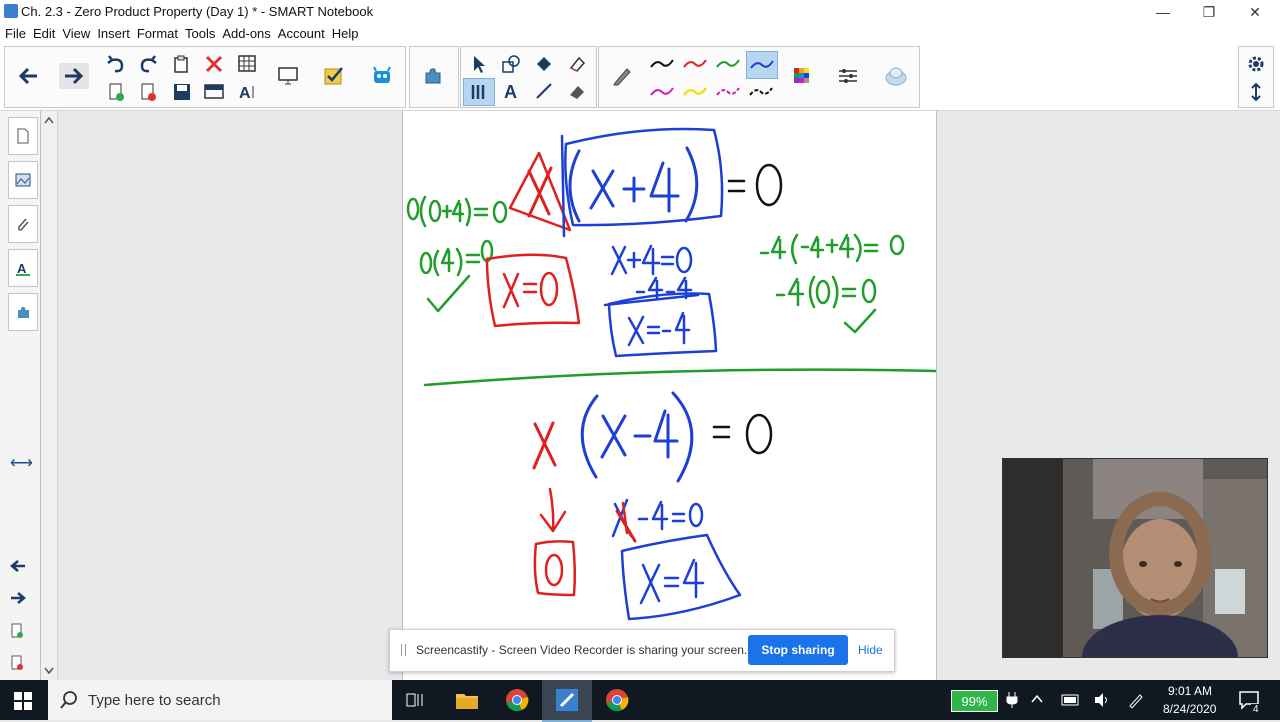 The image size is (1280, 722). I want to click on properties-tab-icon: A, so click(23, 268).